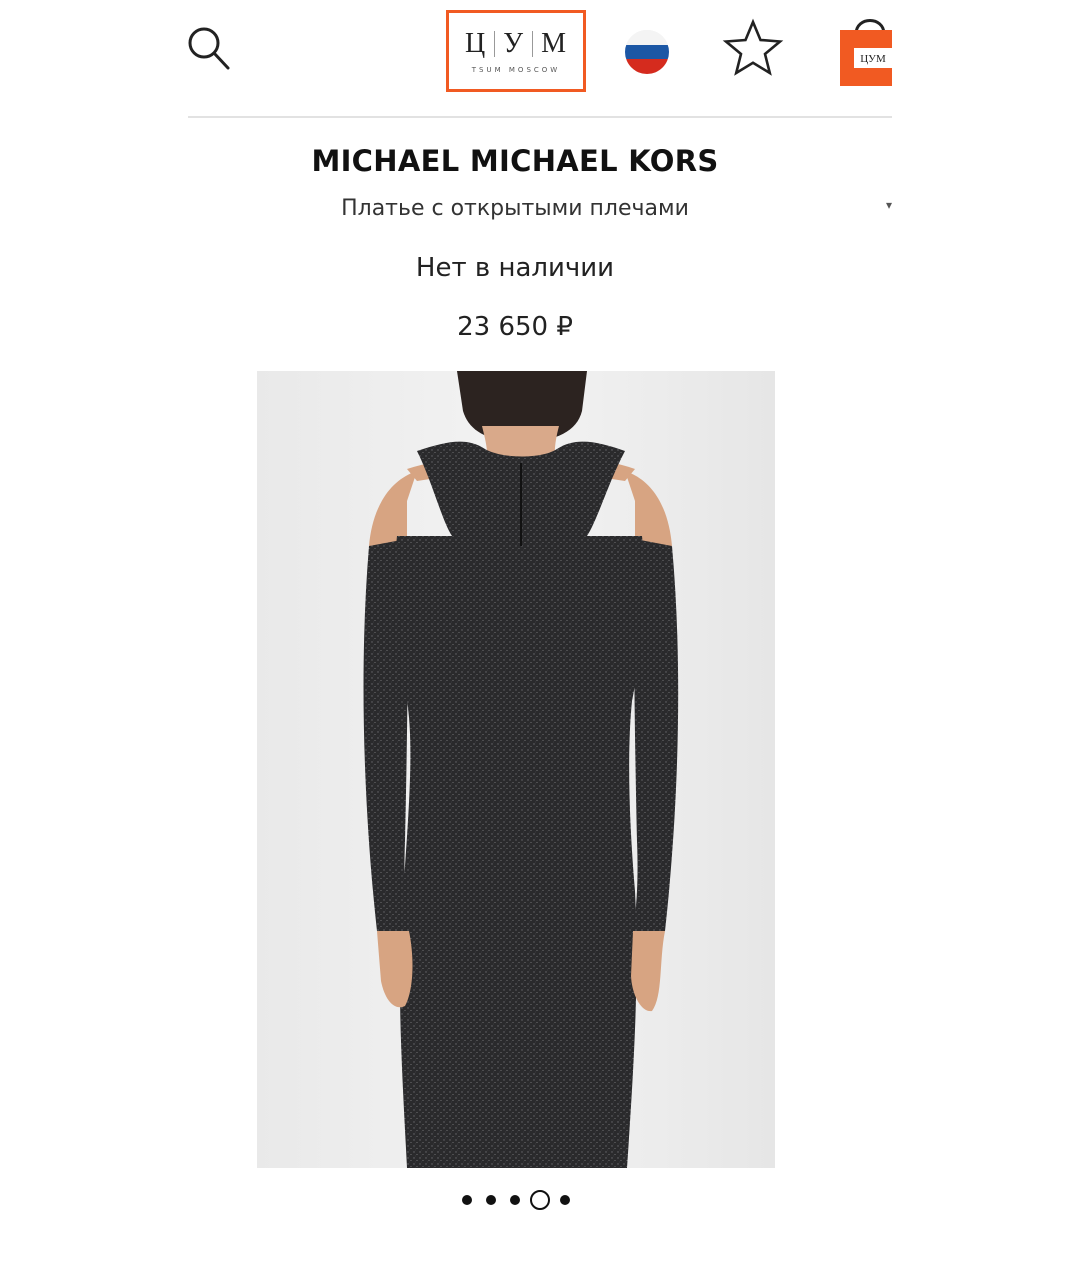  What do you see at coordinates (476, 43) in the screenshot?
I see `logo-letter: Ц` at bounding box center [476, 43].